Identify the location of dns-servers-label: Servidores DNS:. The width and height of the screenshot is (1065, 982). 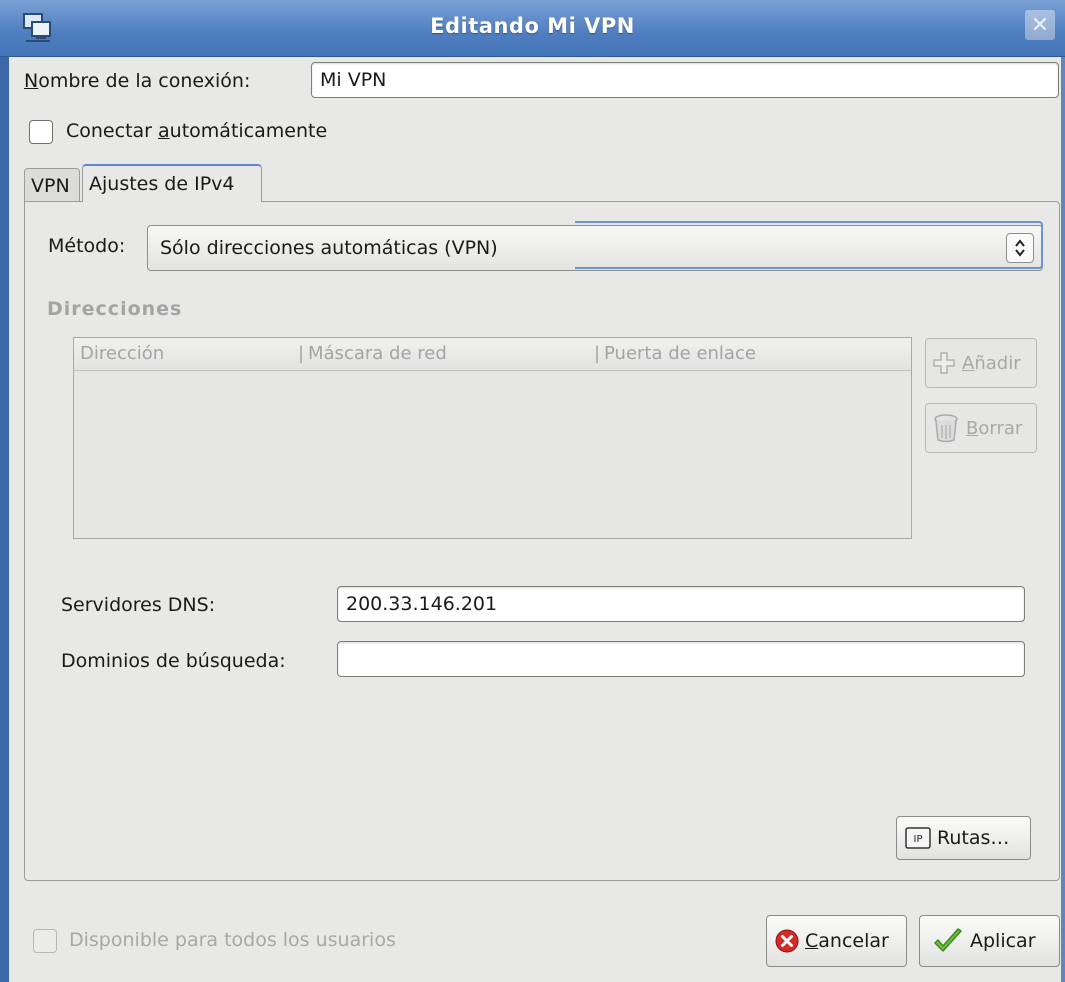
(138, 605).